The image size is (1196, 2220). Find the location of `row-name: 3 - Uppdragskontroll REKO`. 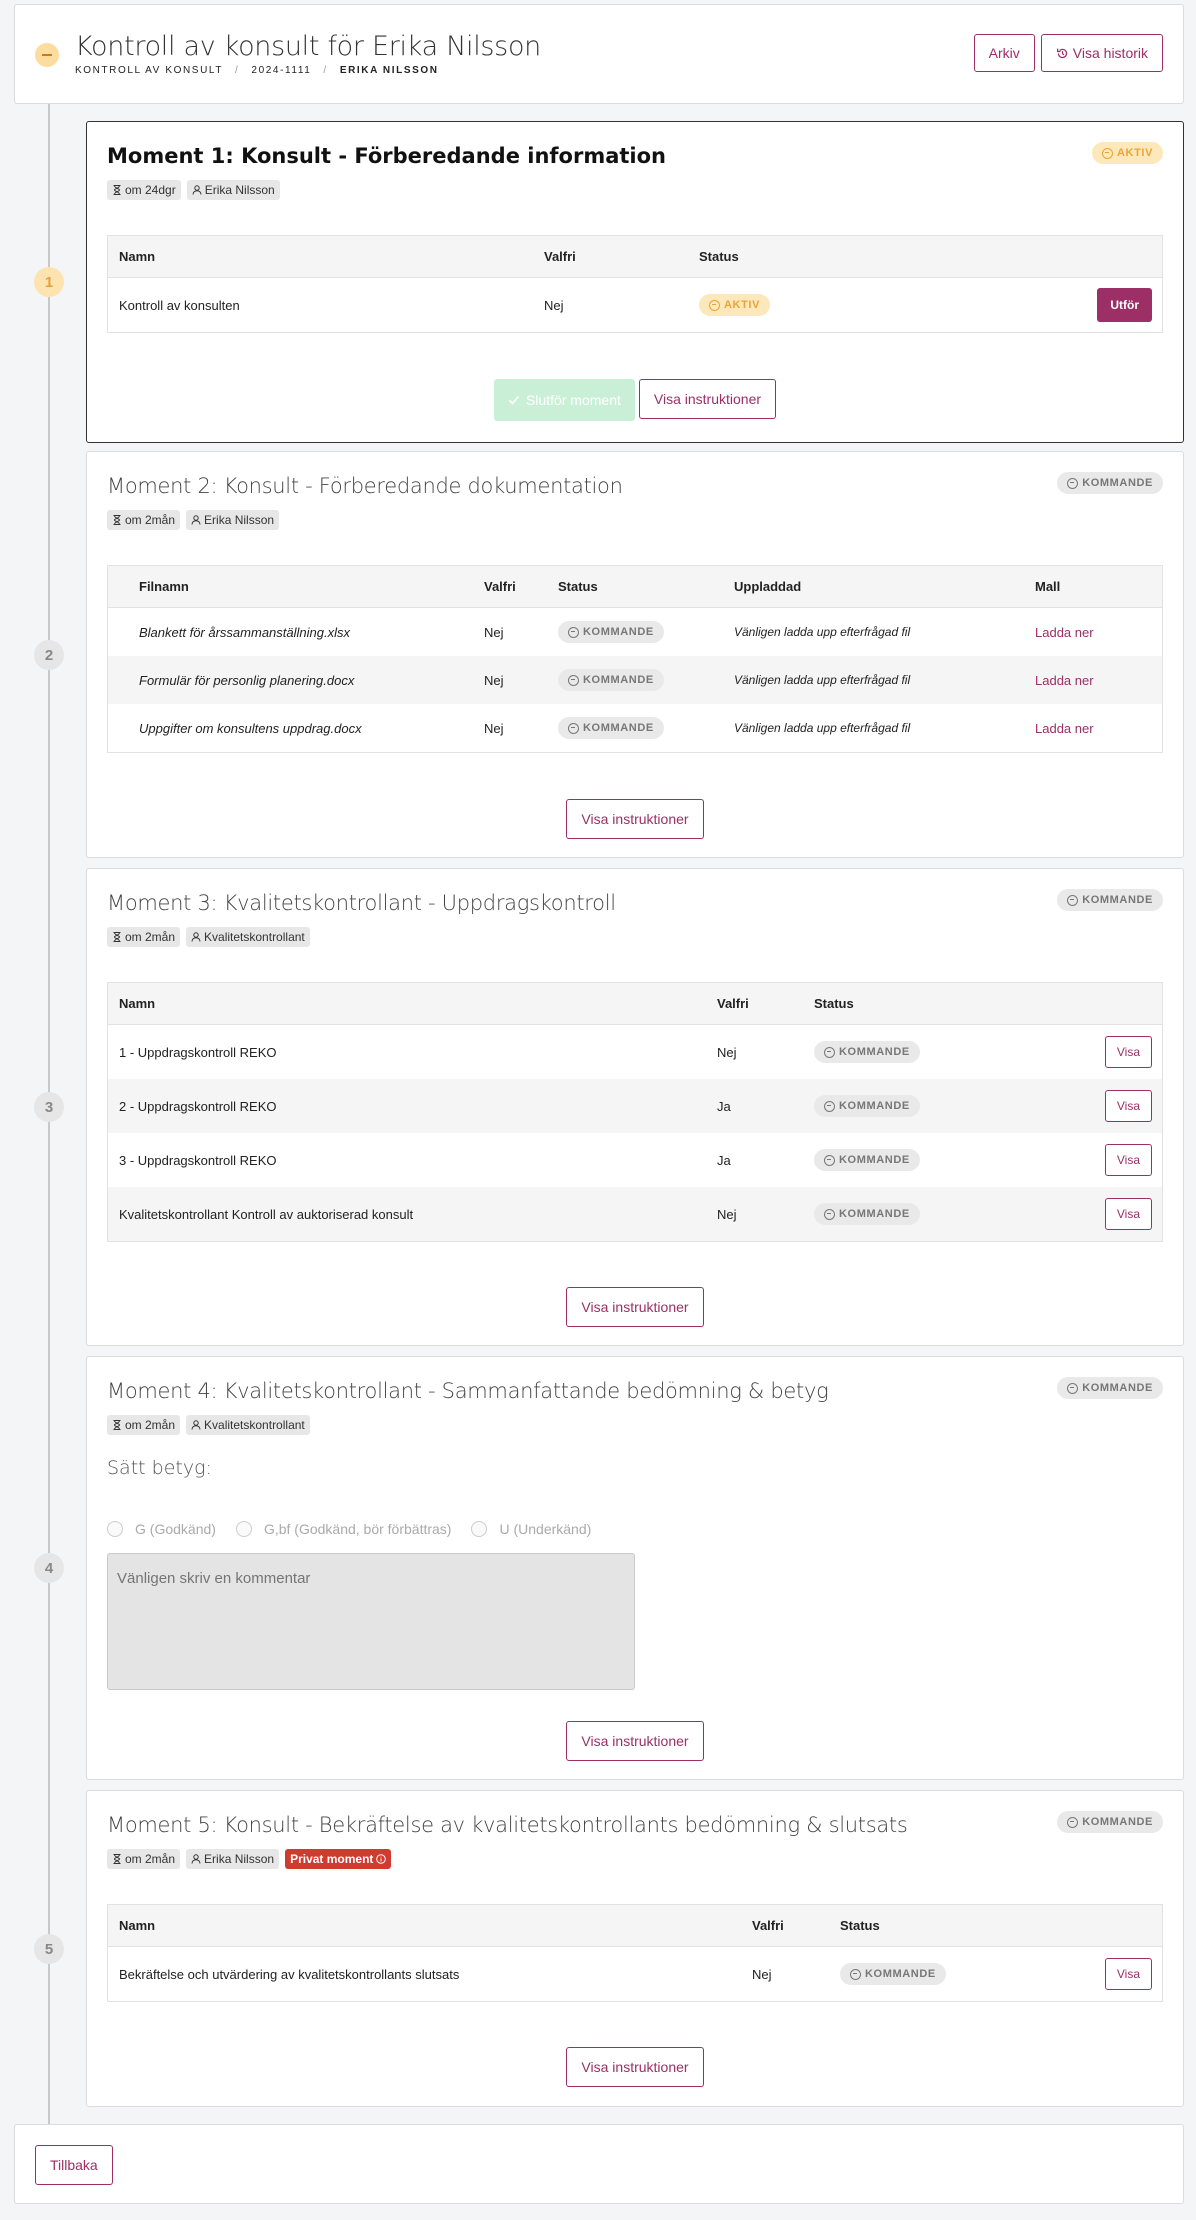

row-name: 3 - Uppdragskontroll REKO is located at coordinates (198, 1160).